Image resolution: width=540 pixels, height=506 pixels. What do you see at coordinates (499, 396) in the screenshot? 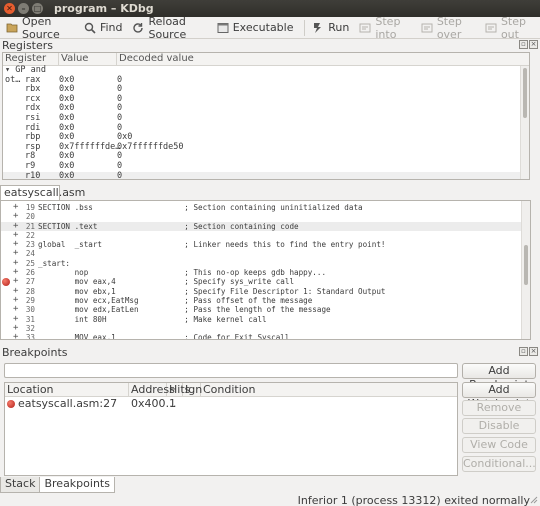
I see `add-watchpoint-button: Add Watchpoint` at bounding box center [499, 396].